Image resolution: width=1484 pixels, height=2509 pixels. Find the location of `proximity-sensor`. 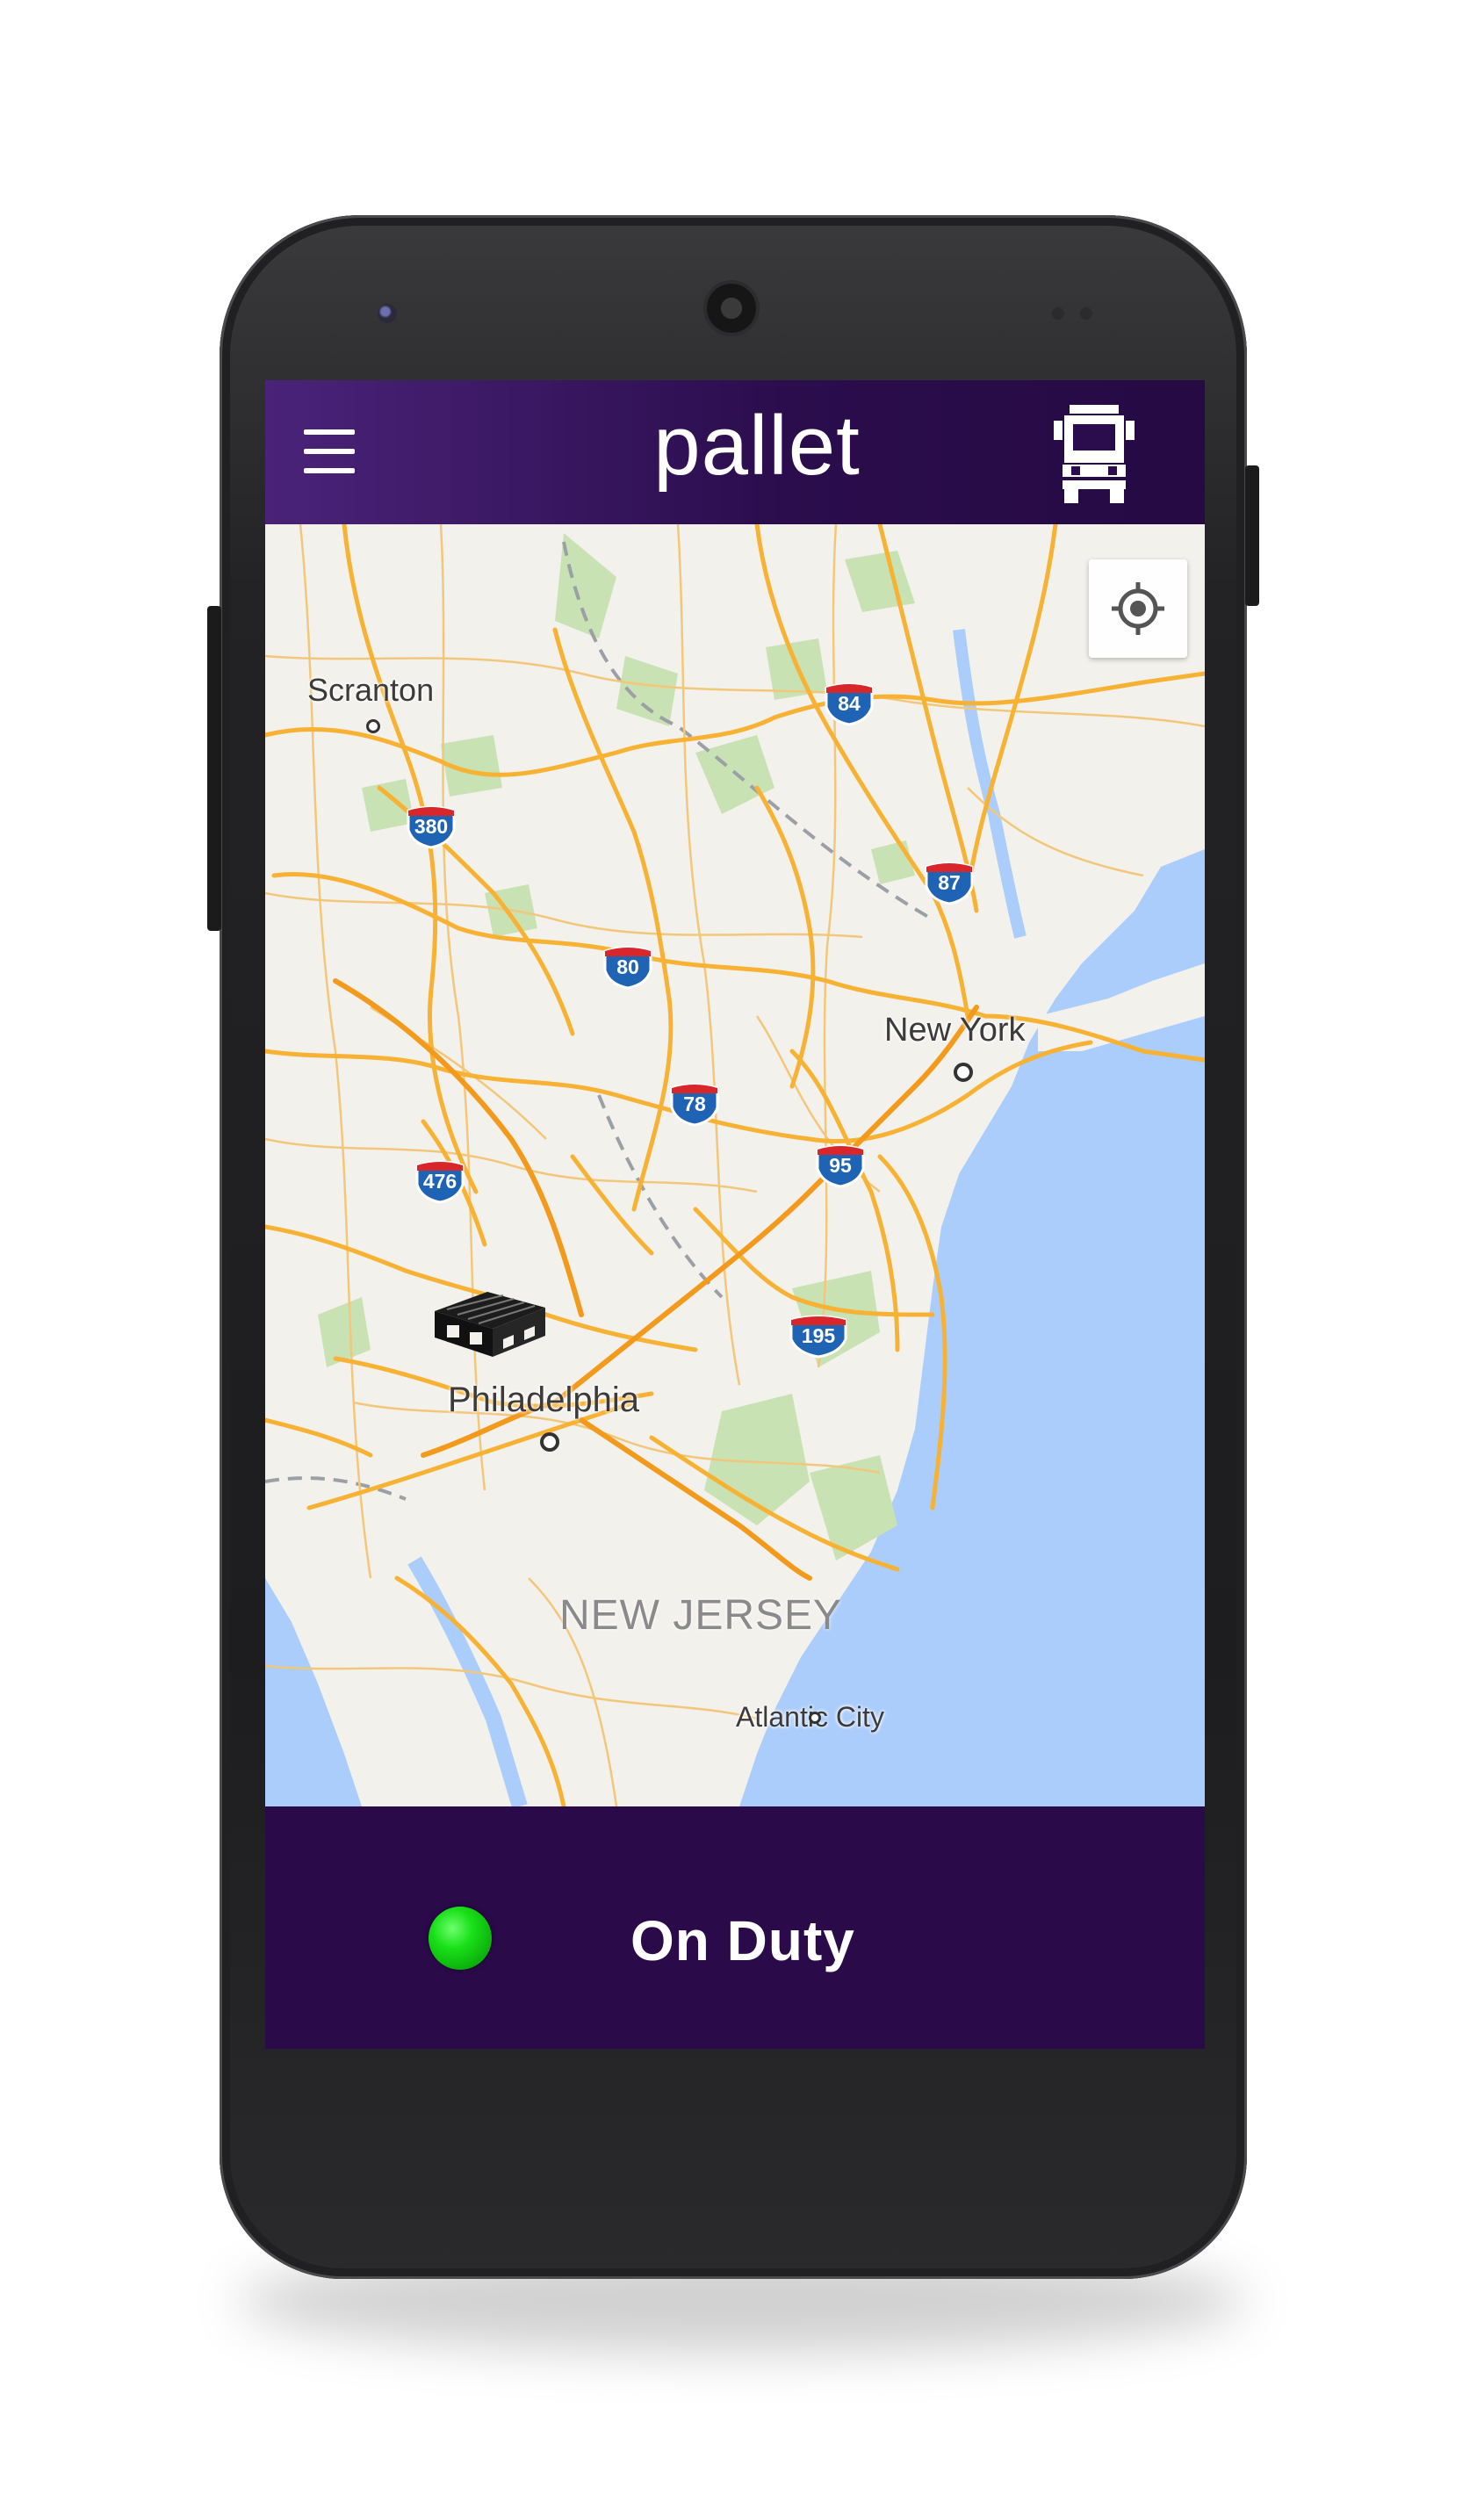

proximity-sensor is located at coordinates (1058, 313).